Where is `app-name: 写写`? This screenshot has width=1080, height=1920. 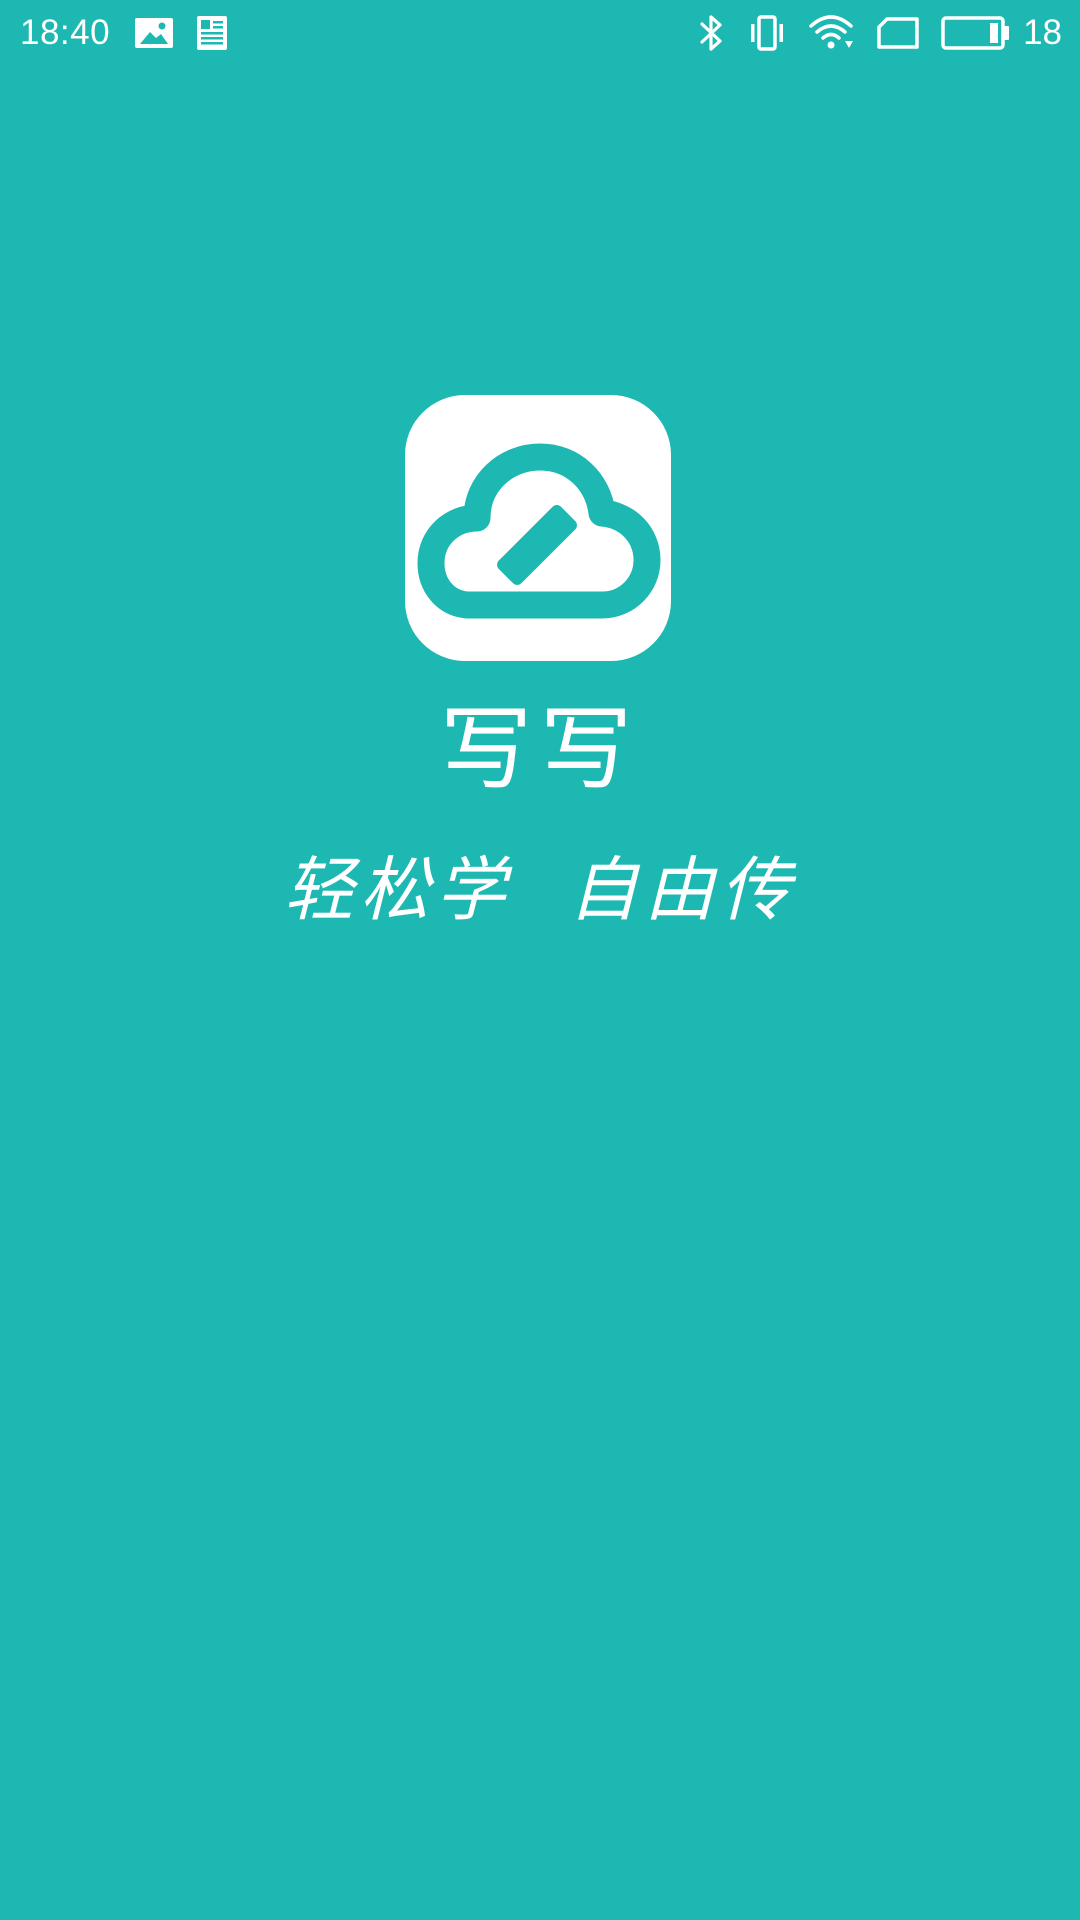 app-name: 写写 is located at coordinates (539, 749).